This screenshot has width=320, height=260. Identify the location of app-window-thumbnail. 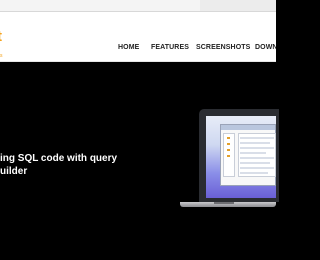
(248, 155).